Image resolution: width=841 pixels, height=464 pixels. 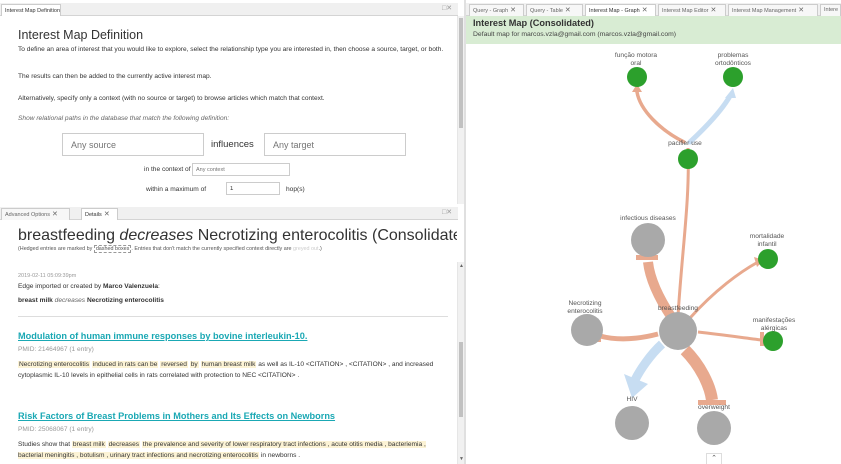 What do you see at coordinates (714, 428) in the screenshot?
I see `node-overweight` at bounding box center [714, 428].